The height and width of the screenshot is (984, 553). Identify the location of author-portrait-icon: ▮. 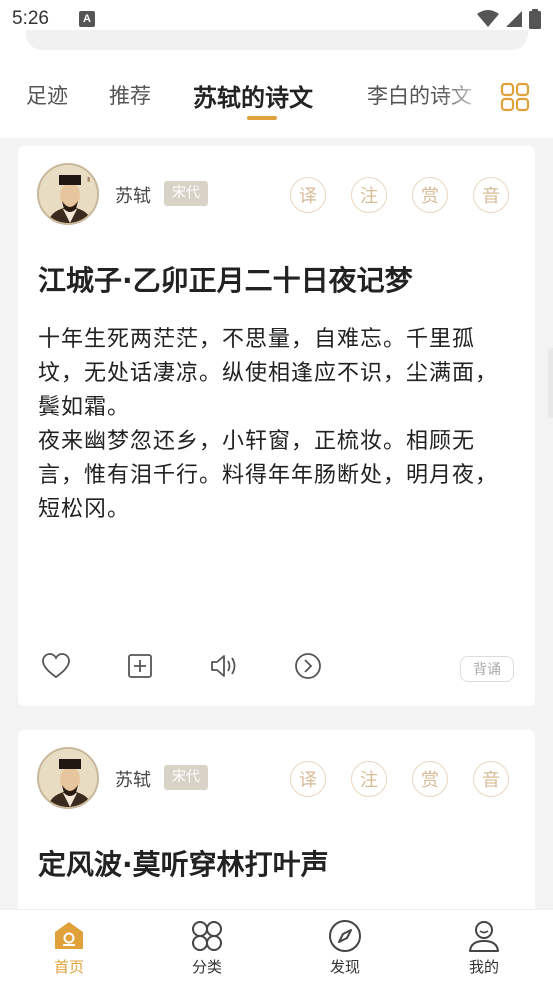
(68, 194).